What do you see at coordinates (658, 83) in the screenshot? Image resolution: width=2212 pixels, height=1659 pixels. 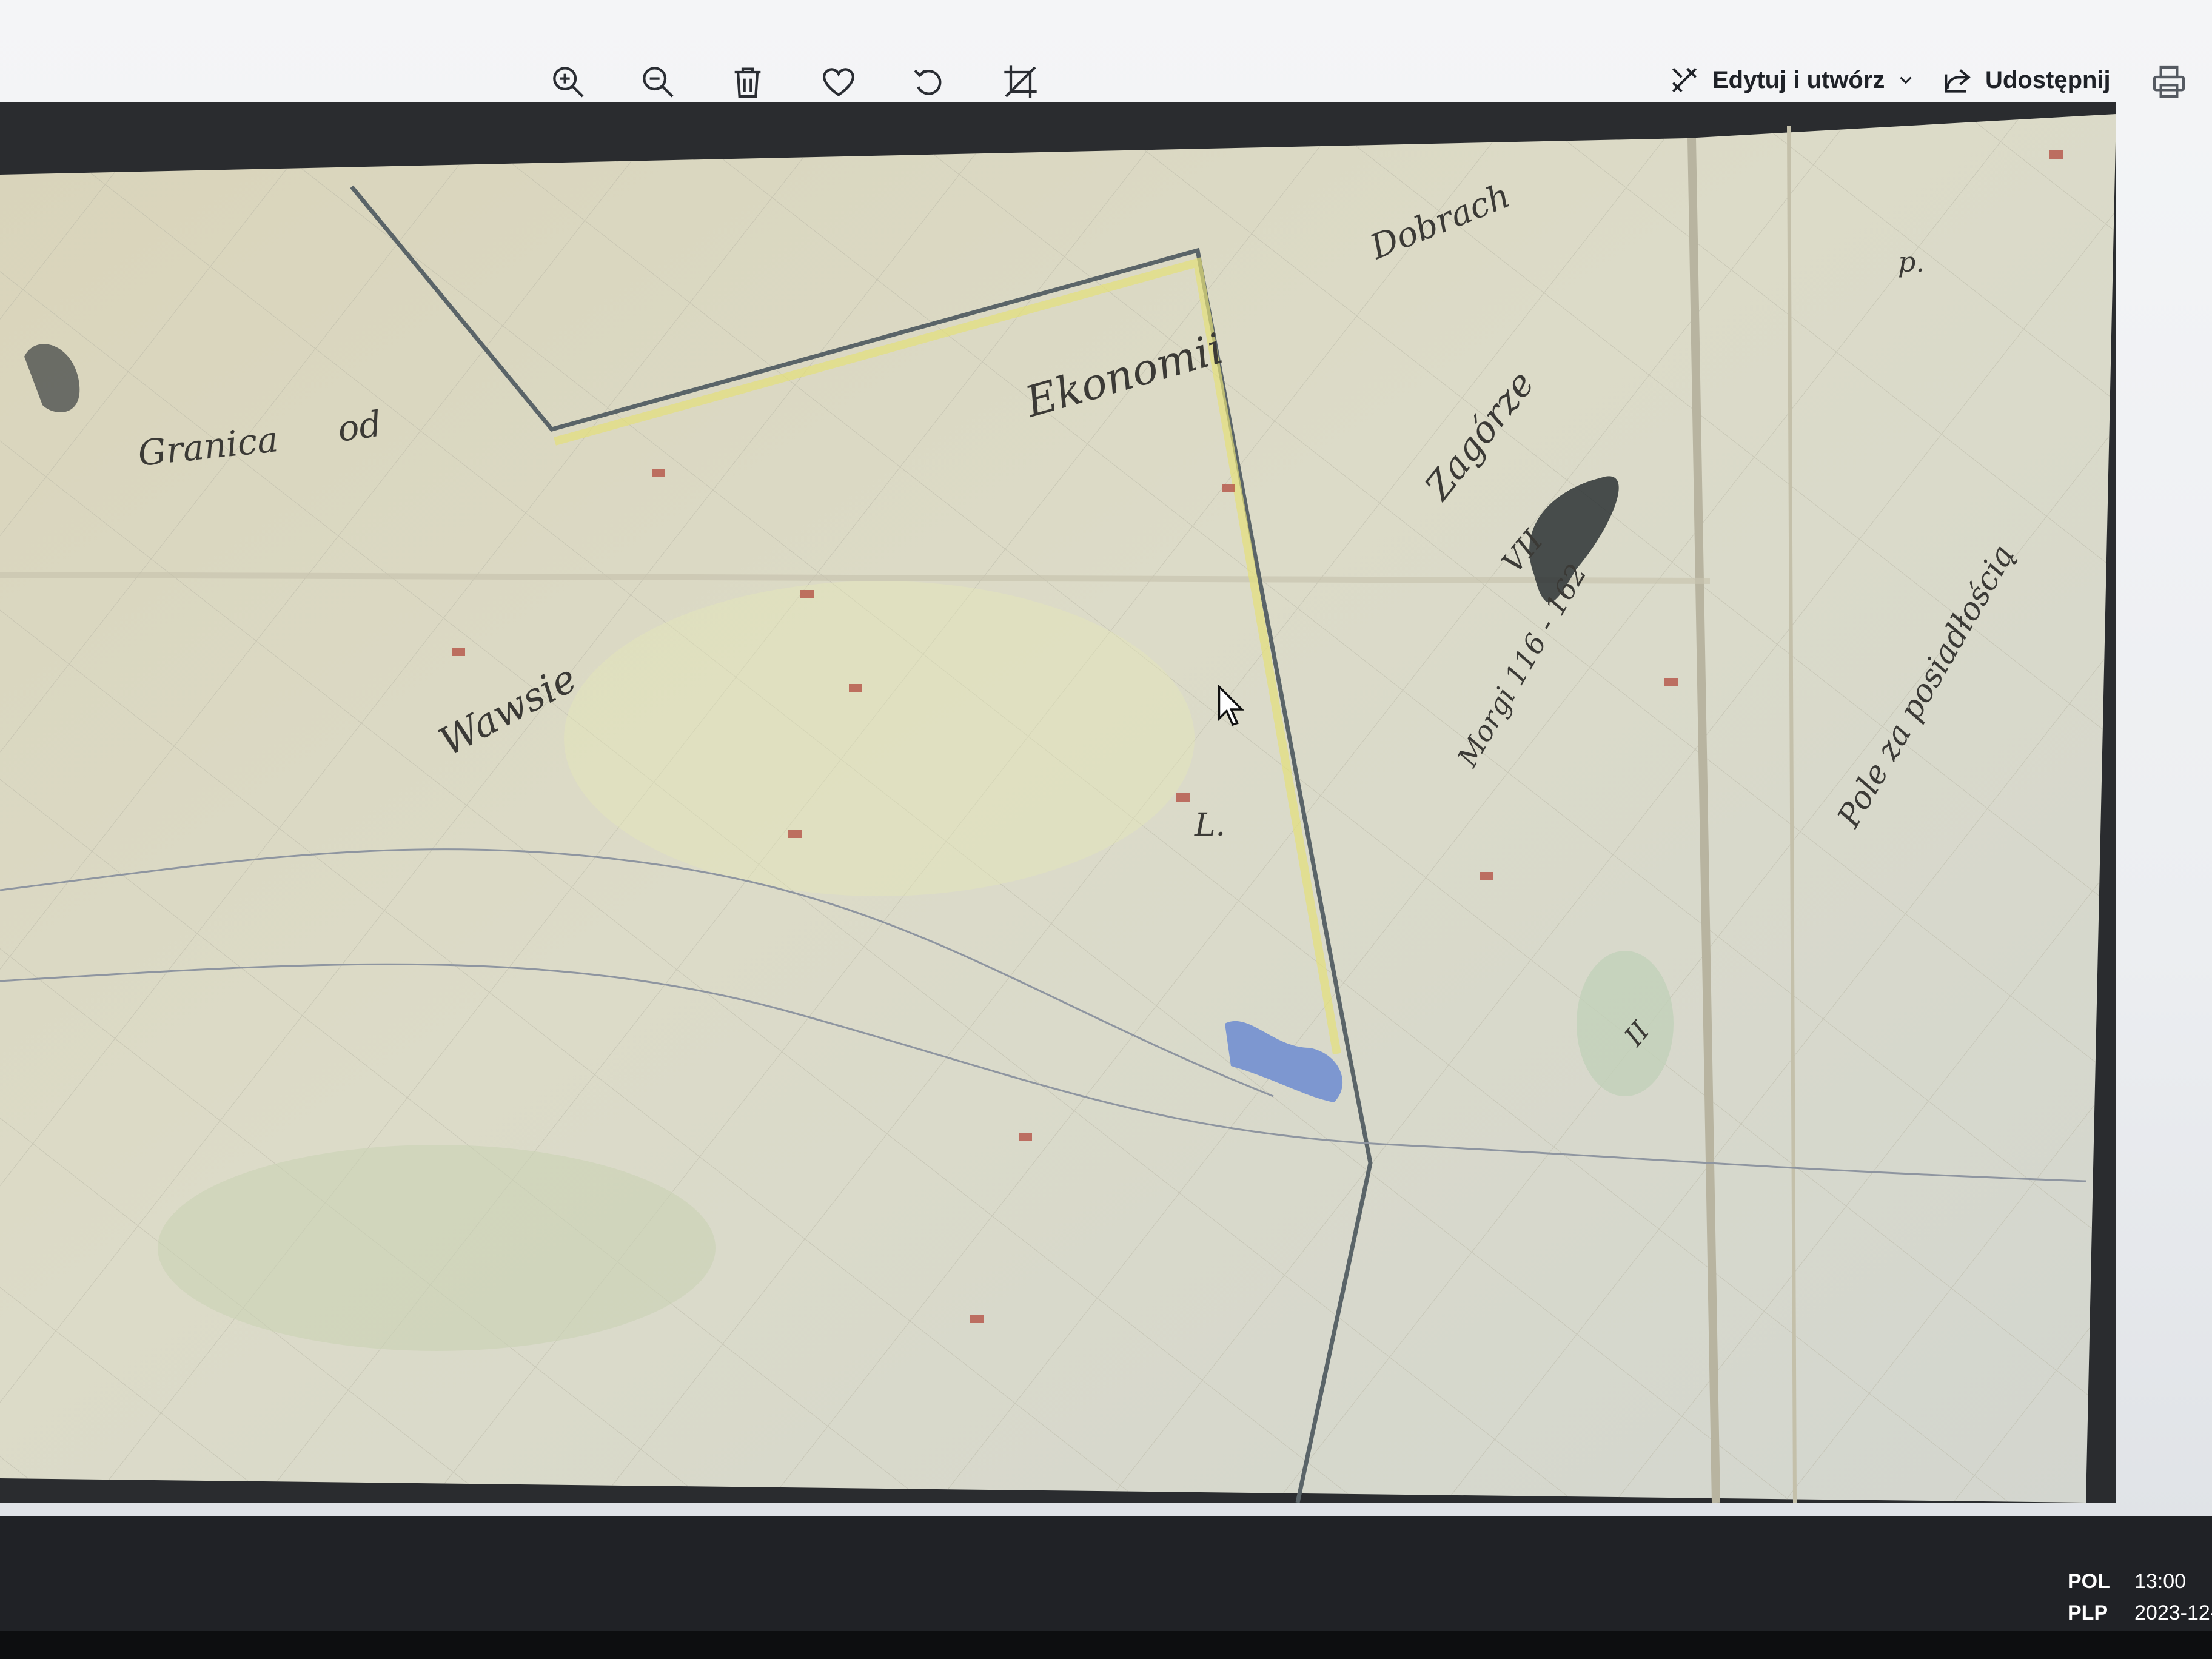 I see `zoom-out-icon` at bounding box center [658, 83].